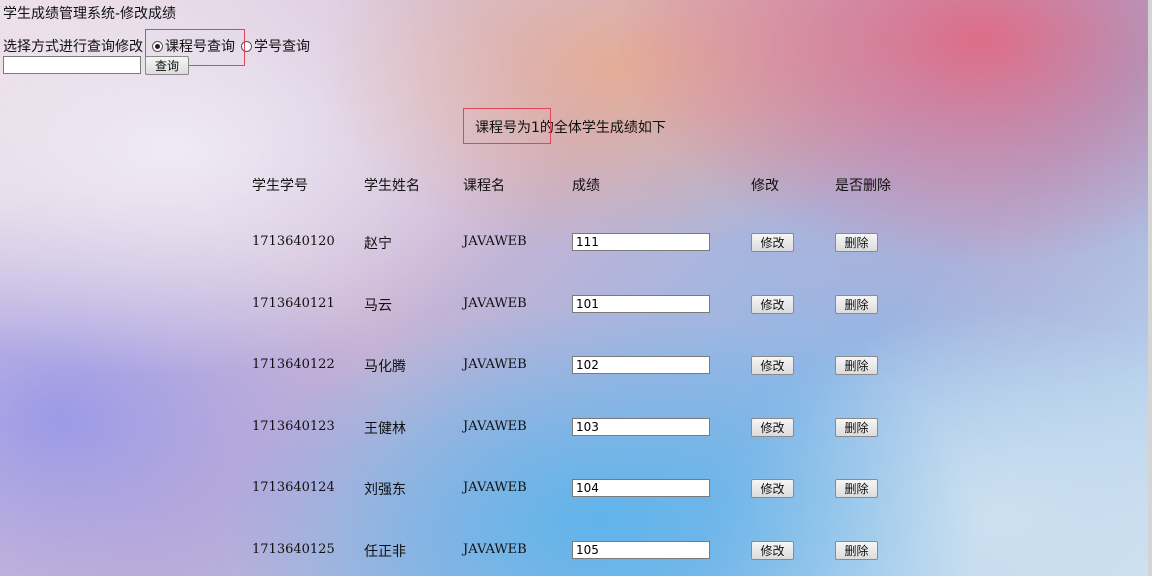 This screenshot has width=1152, height=576. Describe the element at coordinates (293, 487) in the screenshot. I see `student-id-cell: 1713640124` at that location.